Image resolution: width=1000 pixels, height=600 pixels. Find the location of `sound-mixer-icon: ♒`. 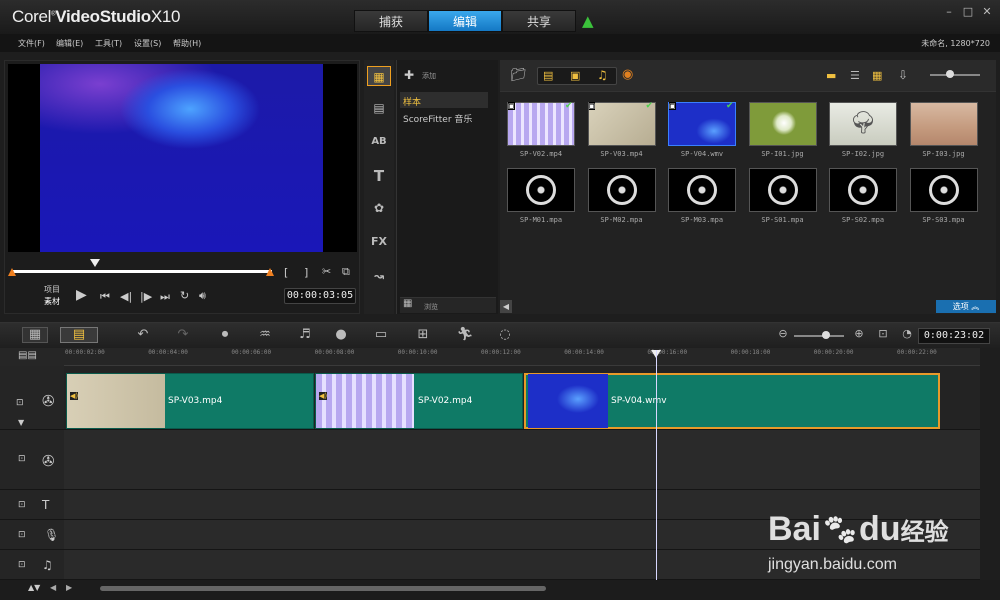

sound-mixer-icon: ♒ is located at coordinates (265, 334).